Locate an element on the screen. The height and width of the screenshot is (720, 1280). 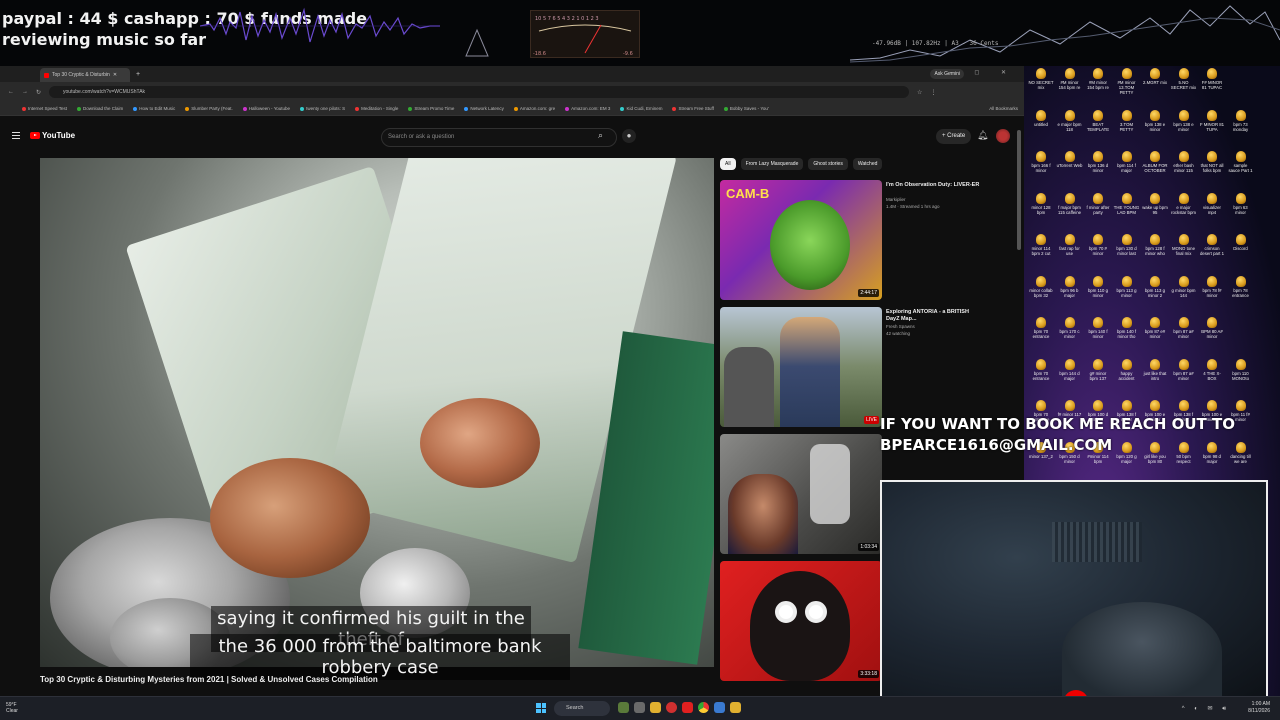
bookmark-item: How to Edit Music is located at coordinates (154, 108).